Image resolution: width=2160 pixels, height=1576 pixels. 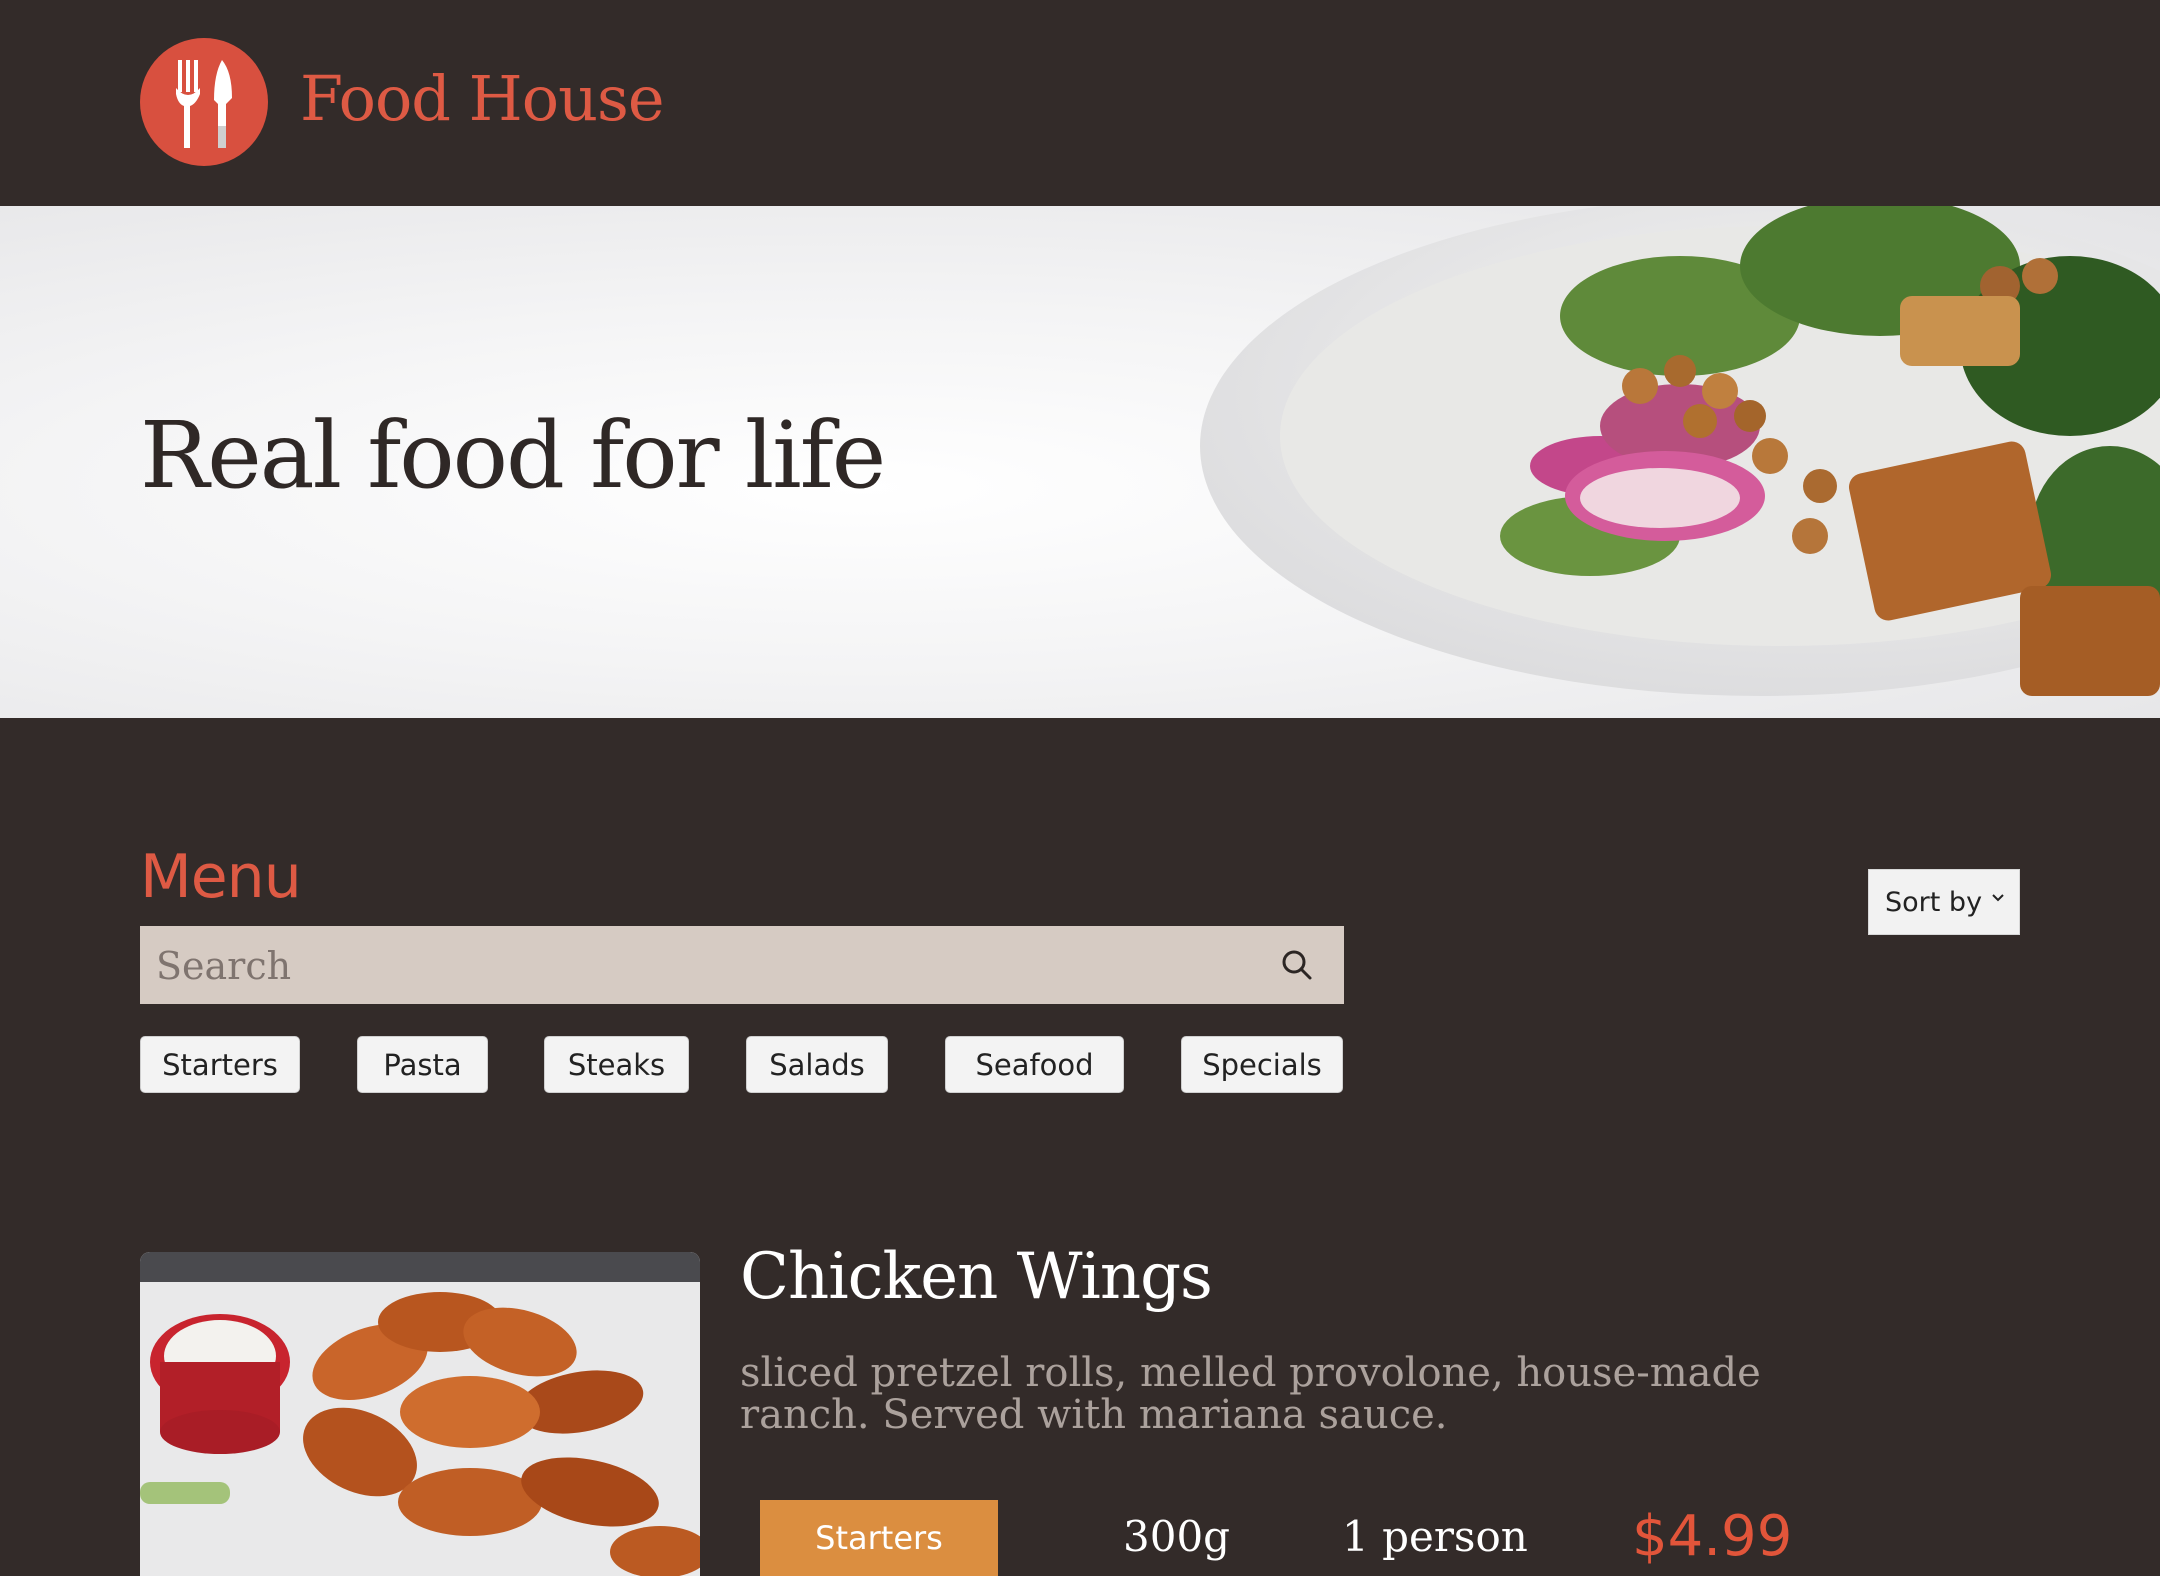 What do you see at coordinates (220, 1064) in the screenshot?
I see `category-chip-starters: Starters` at bounding box center [220, 1064].